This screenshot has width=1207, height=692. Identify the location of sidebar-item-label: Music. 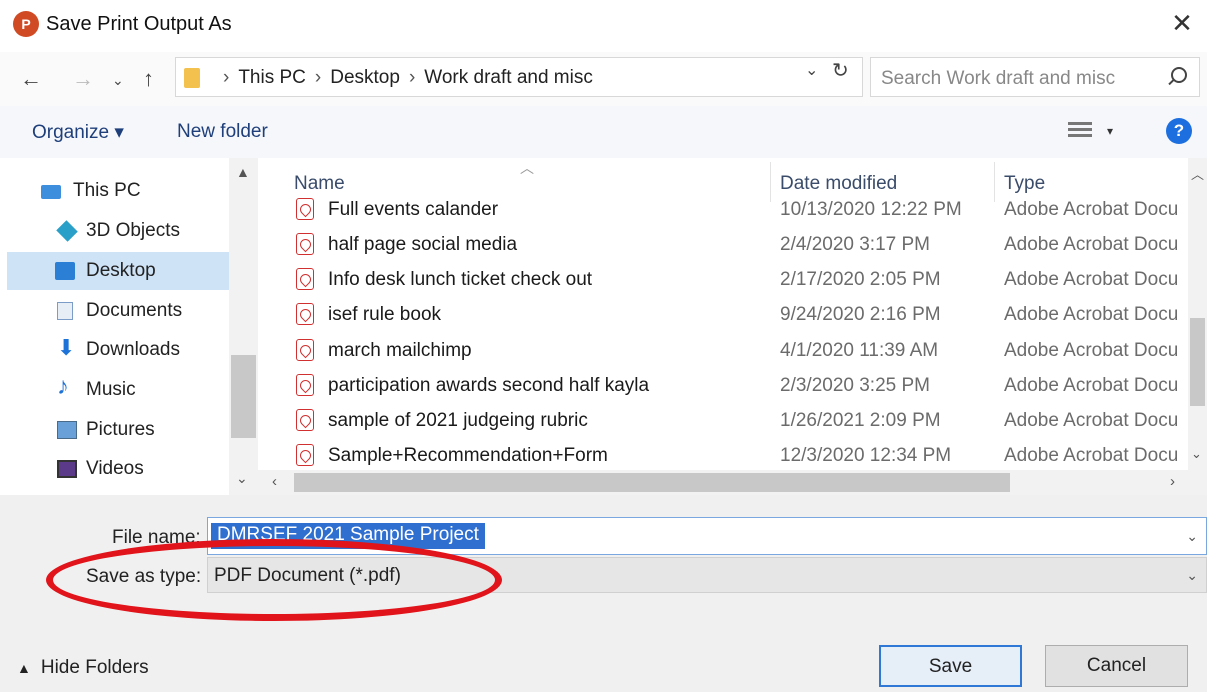
(111, 389).